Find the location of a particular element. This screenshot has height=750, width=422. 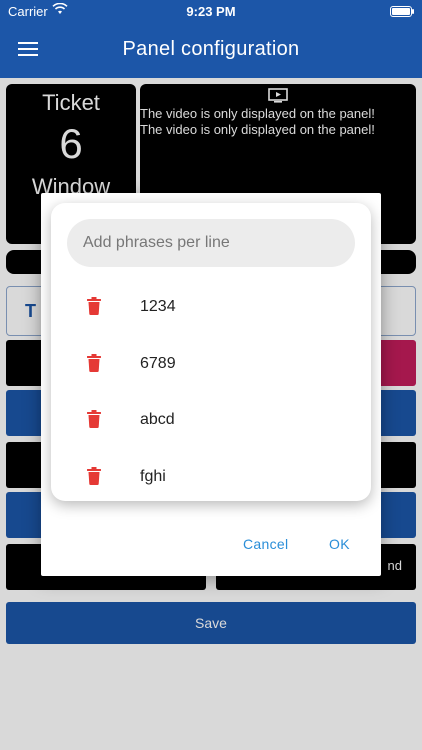

page-title: Panel configuration is located at coordinates (211, 49).